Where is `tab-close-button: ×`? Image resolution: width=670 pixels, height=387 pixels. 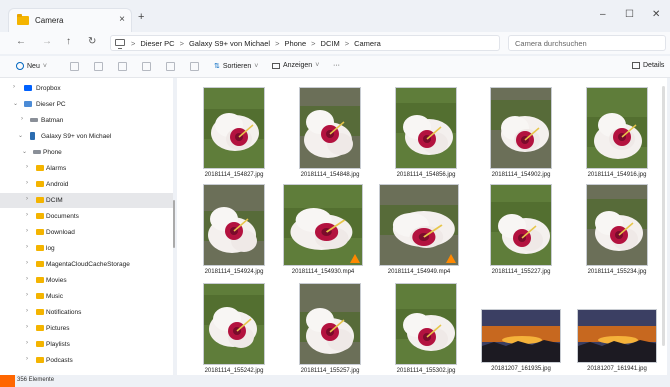 tab-close-button: × is located at coordinates (122, 19).